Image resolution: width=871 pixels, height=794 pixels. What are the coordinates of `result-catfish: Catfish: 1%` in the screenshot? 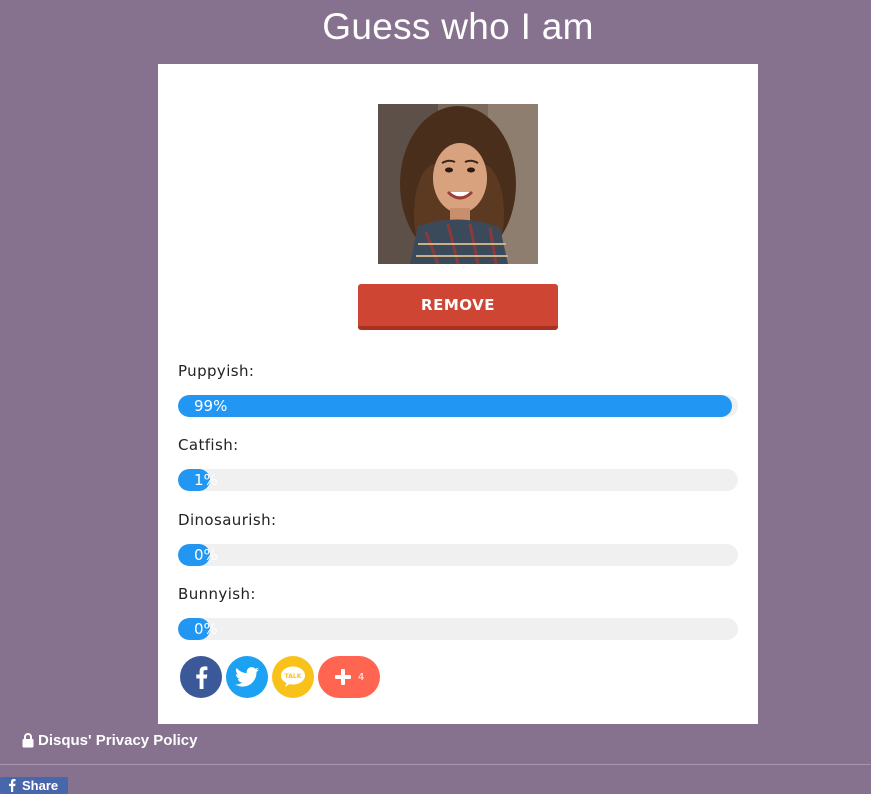 It's located at (458, 463).